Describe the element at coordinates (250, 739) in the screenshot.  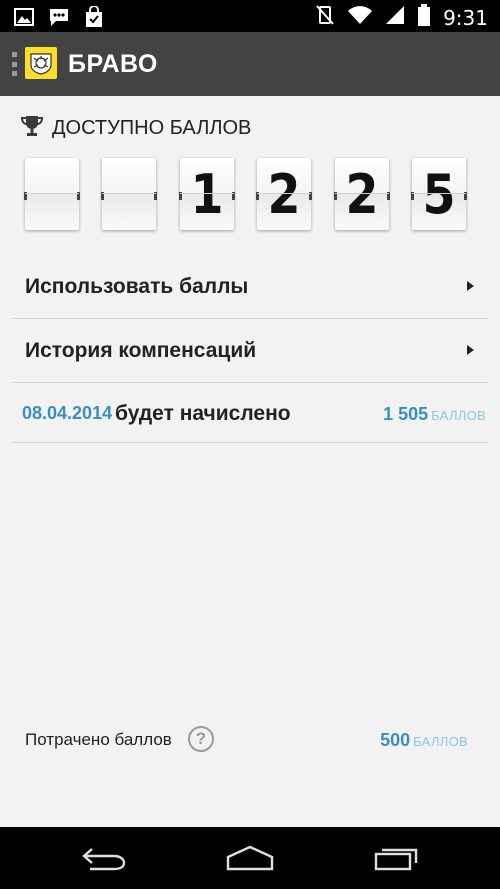
I see `spent-points-row: Потрачено баллов ? 500 БАЛЛОВ` at that location.